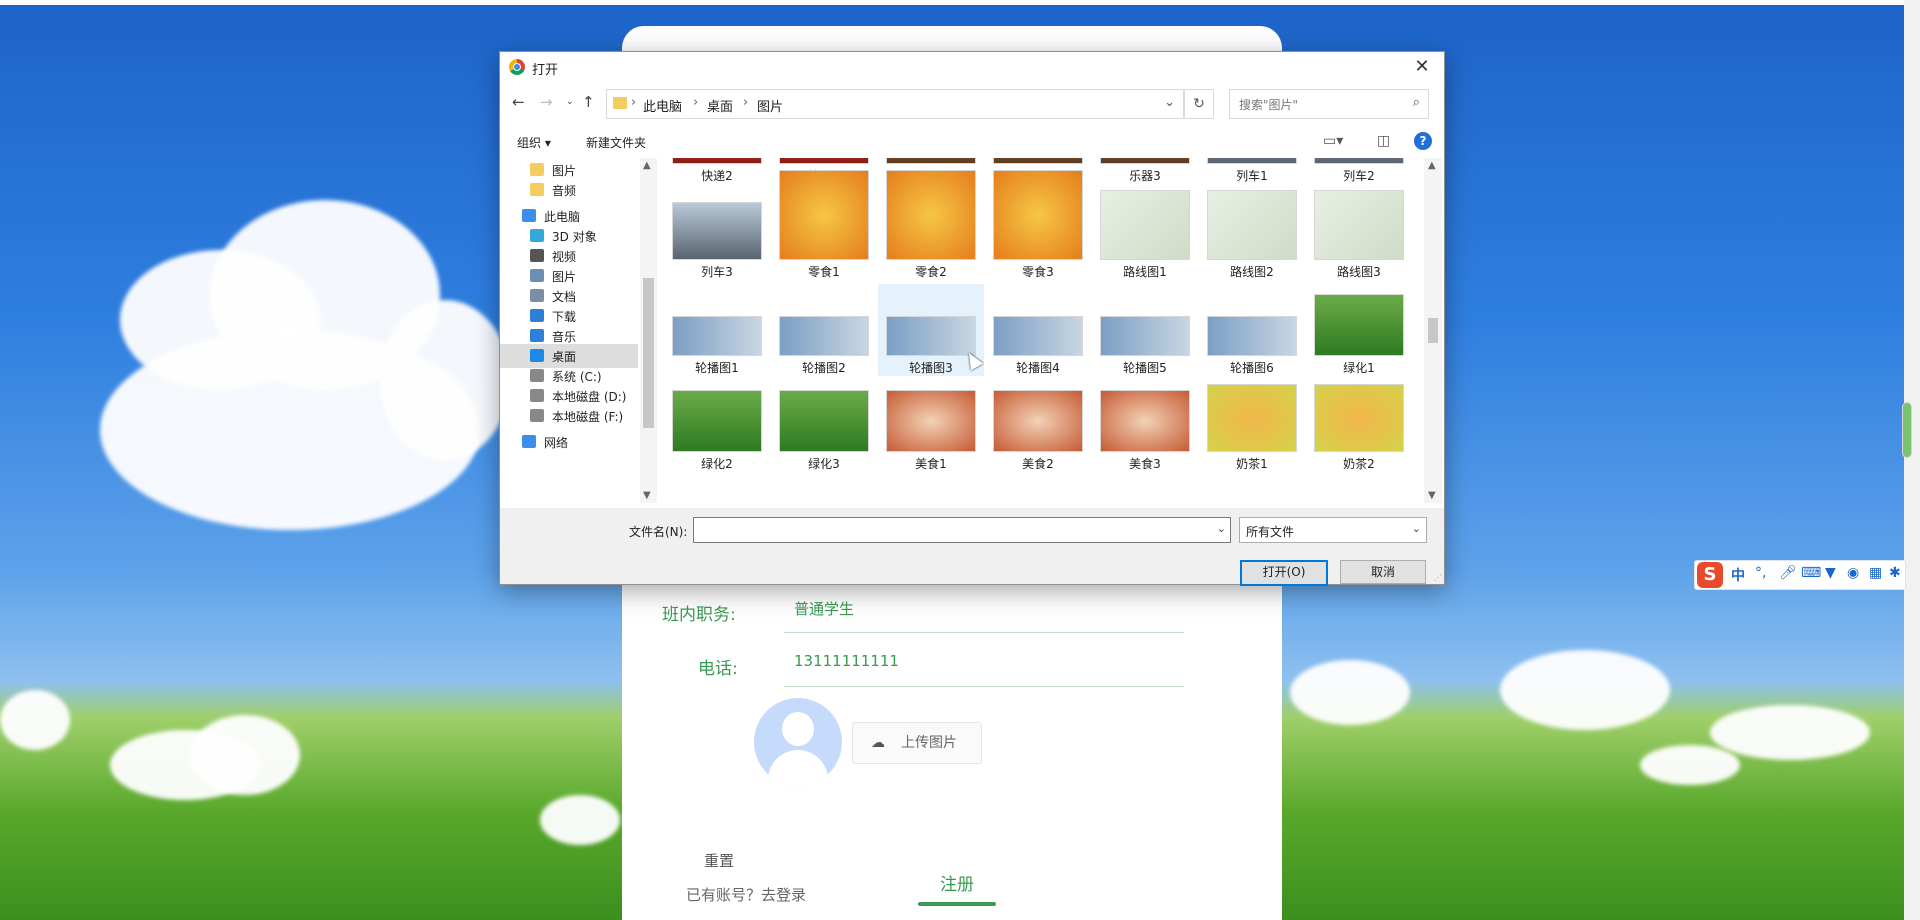  What do you see at coordinates (1038, 426) in the screenshot?
I see `file-item: 美食2` at bounding box center [1038, 426].